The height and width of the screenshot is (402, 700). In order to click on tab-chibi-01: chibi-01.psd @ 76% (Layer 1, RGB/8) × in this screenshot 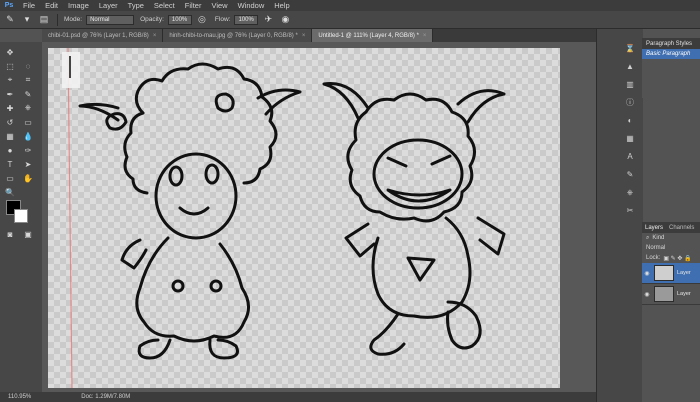, I will do `click(103, 35)`.